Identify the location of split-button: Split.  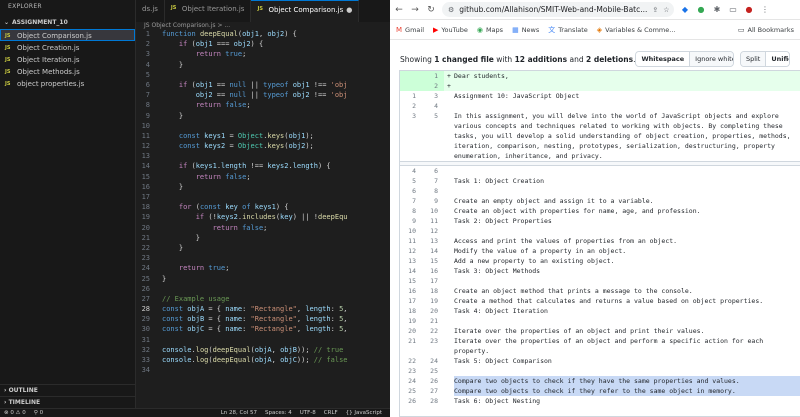
(753, 59).